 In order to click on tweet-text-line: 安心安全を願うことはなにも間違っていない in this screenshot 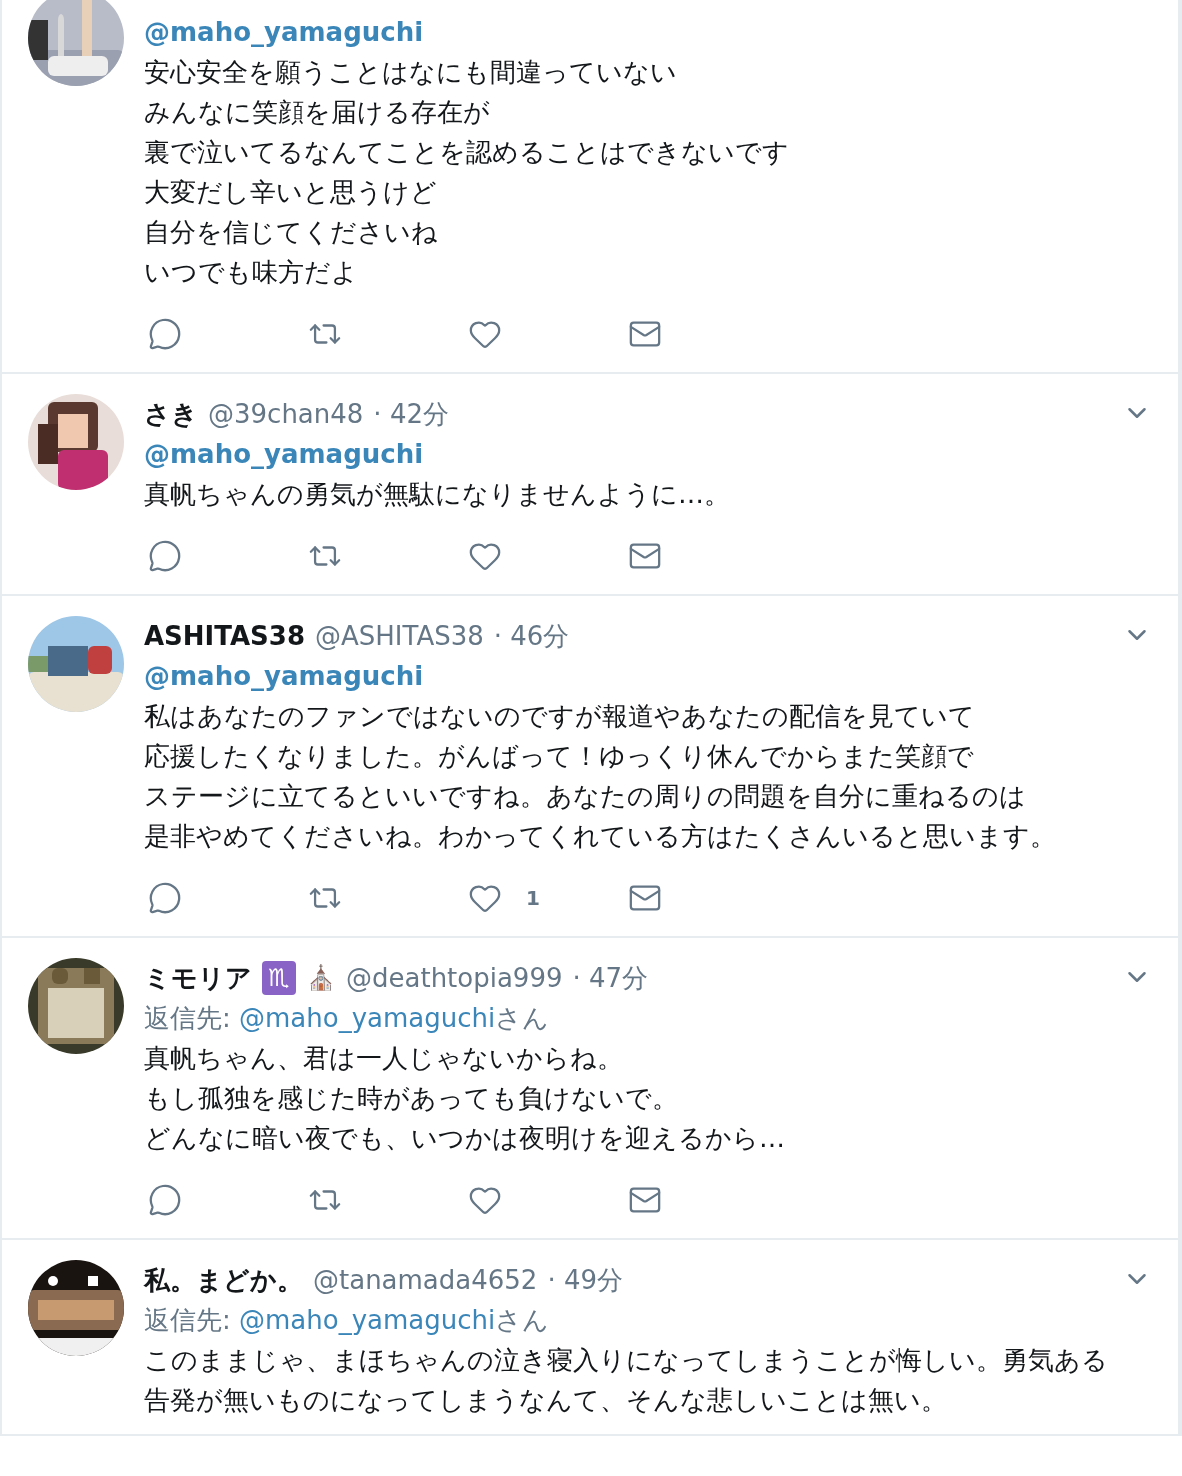, I will do `click(411, 72)`.